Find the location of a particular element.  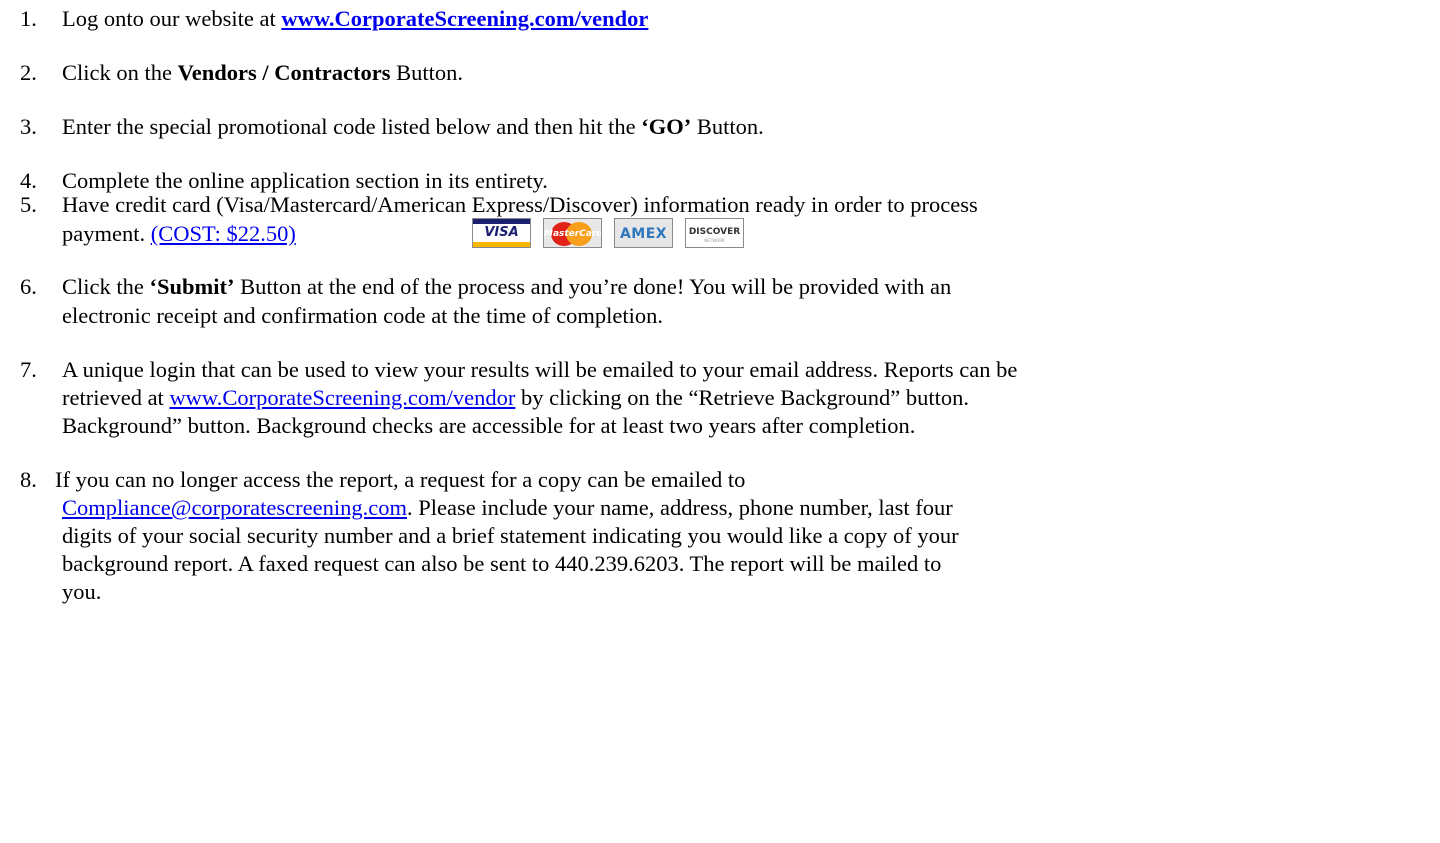

step-5-line-2: payment. (COST: $22.50) is located at coordinates (179, 233).